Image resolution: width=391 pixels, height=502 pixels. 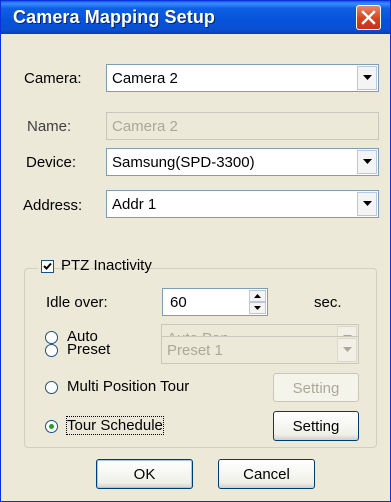 What do you see at coordinates (51, 350) in the screenshot?
I see `preset-radio` at bounding box center [51, 350].